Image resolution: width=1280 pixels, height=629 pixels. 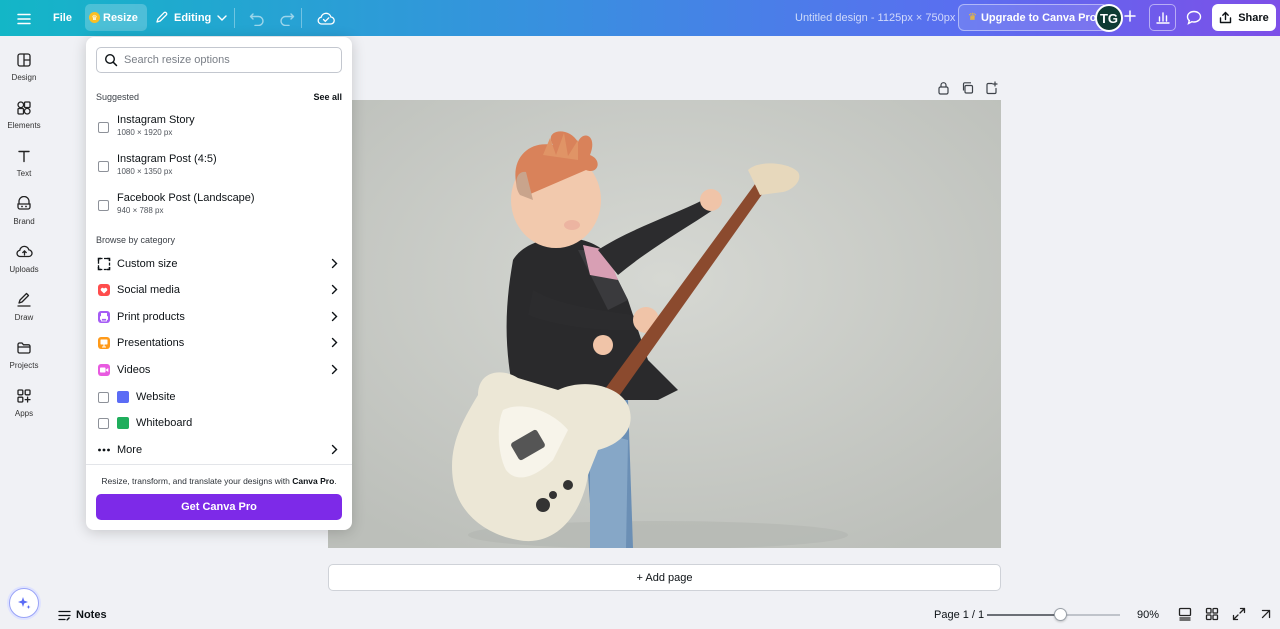 What do you see at coordinates (1239, 616) in the screenshot?
I see `fullscreen-button` at bounding box center [1239, 616].